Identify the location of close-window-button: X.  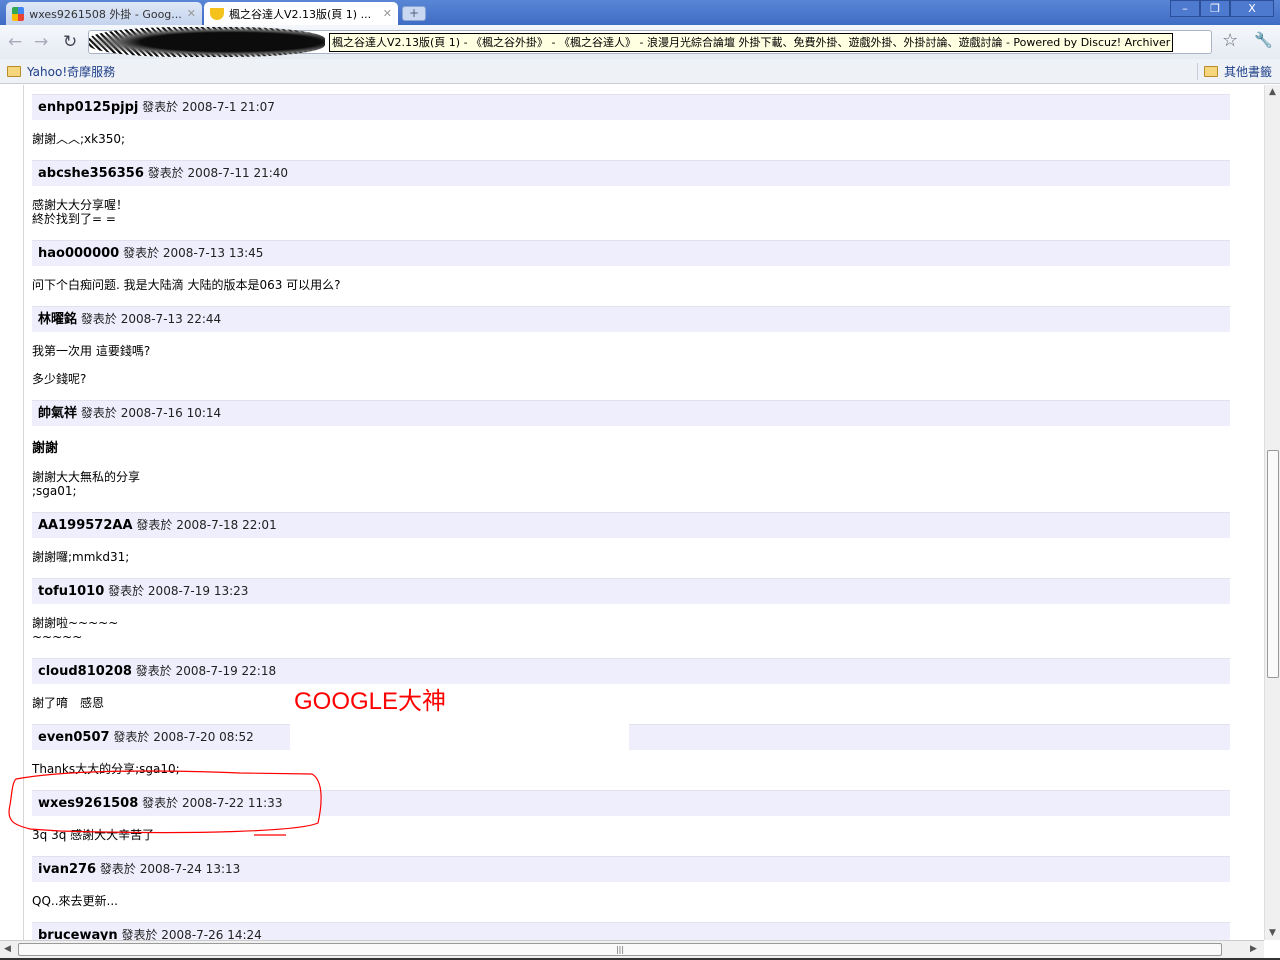
(1252, 8).